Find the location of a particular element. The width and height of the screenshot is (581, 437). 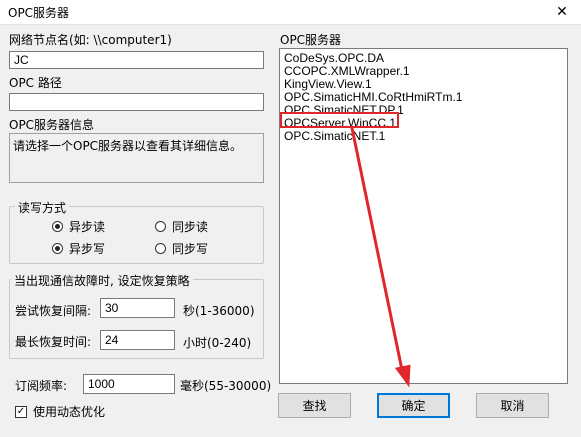

annotation-arrow is located at coordinates (380, 257).